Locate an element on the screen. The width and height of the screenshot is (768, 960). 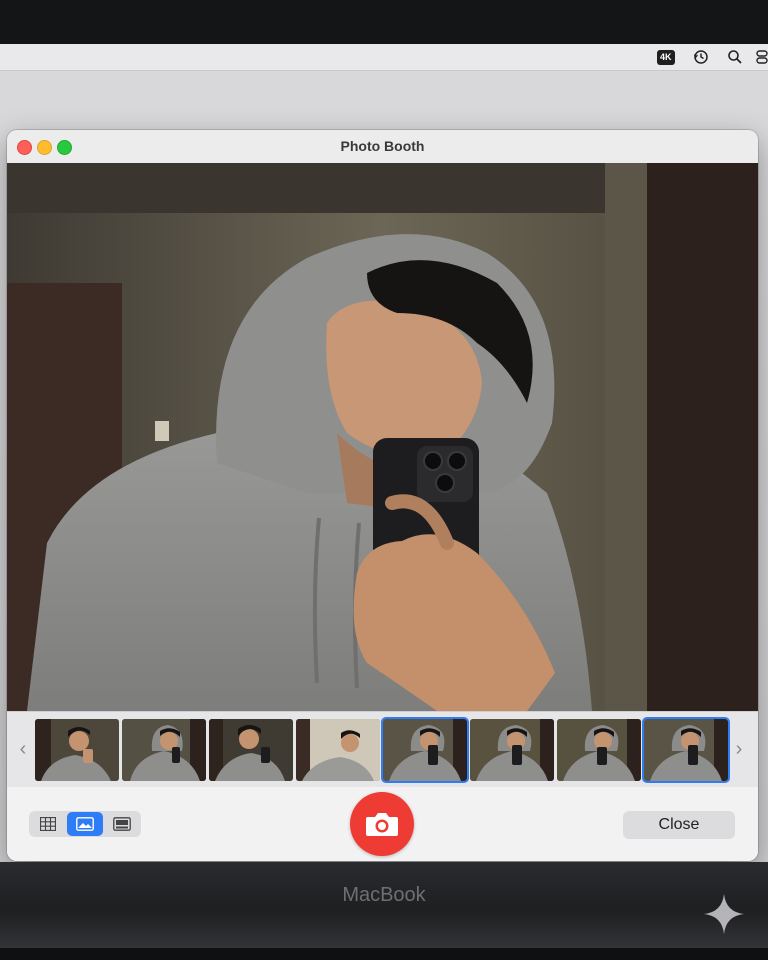
menu-bar: 4K is located at coordinates (384, 57).